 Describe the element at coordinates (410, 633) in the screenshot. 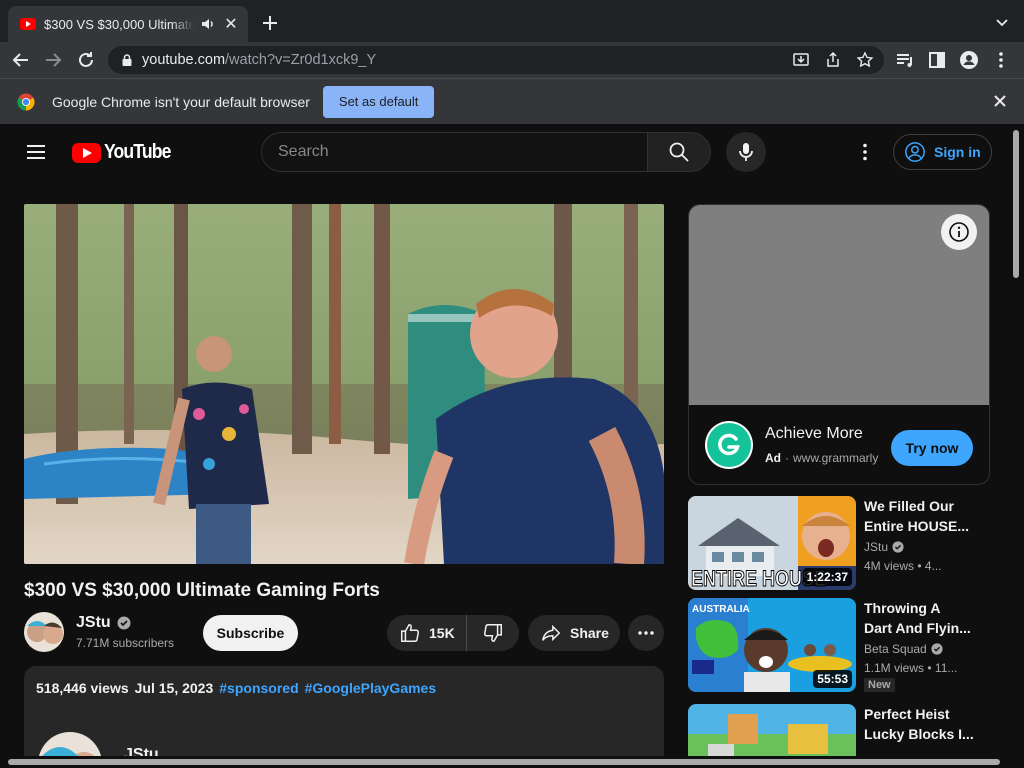

I see `thumbs-up-icon` at that location.